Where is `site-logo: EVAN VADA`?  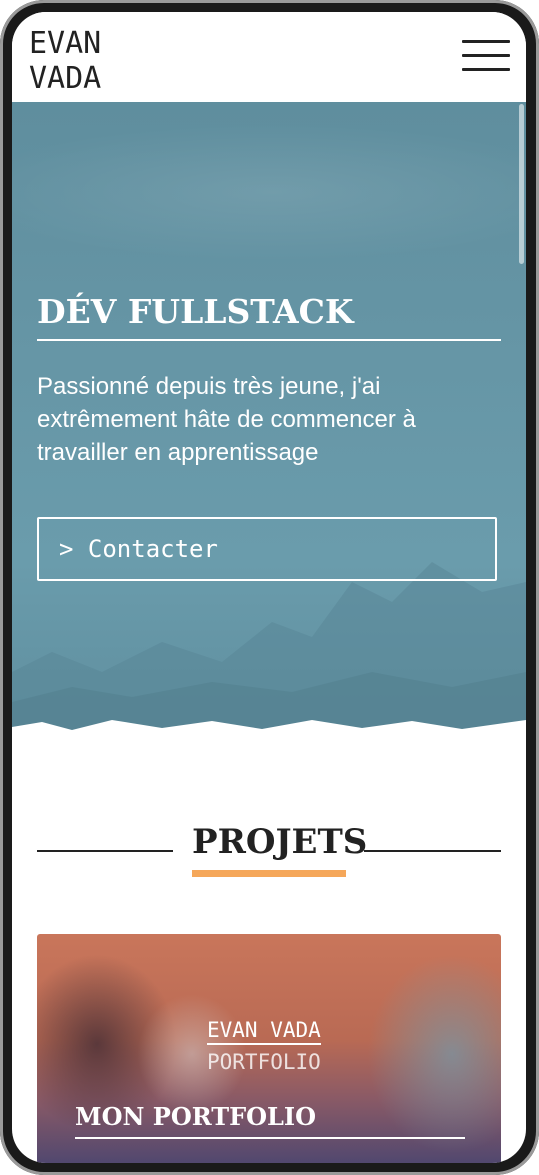
site-logo: EVAN VADA is located at coordinates (65, 61).